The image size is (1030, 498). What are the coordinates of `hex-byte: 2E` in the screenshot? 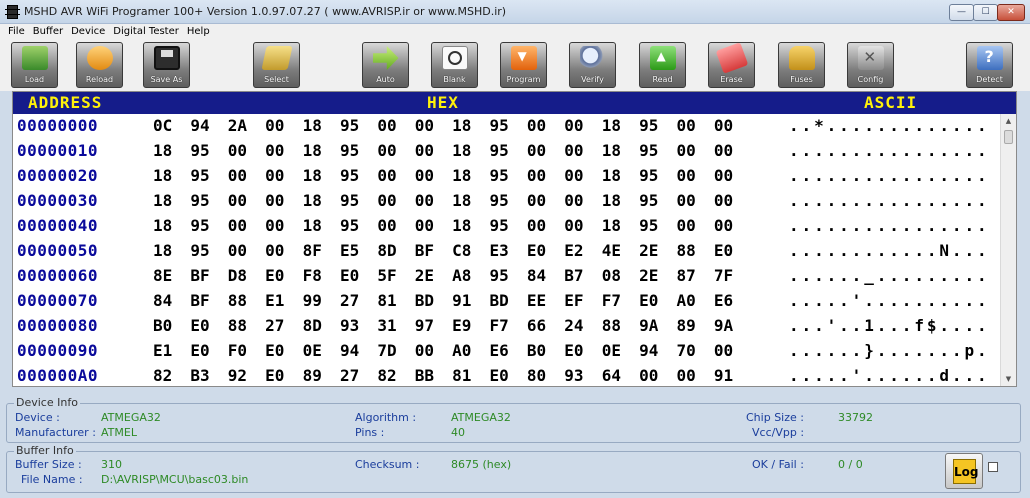 It's located at (657, 275).